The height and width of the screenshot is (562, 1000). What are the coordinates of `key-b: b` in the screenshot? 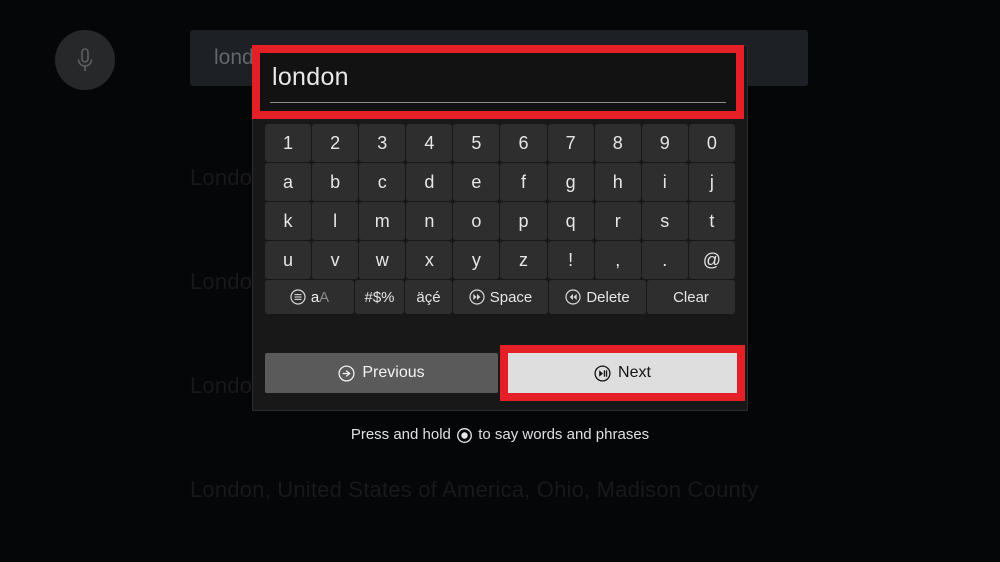 It's located at (335, 182).